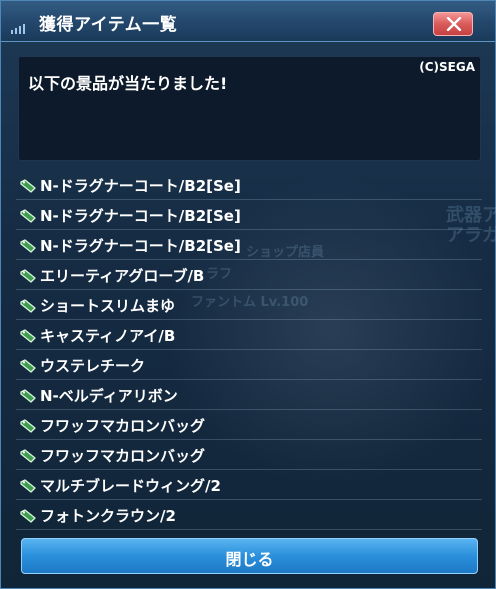 This screenshot has width=496, height=589. What do you see at coordinates (249, 395) in the screenshot?
I see `list-item: N-ベルディアリボン` at bounding box center [249, 395].